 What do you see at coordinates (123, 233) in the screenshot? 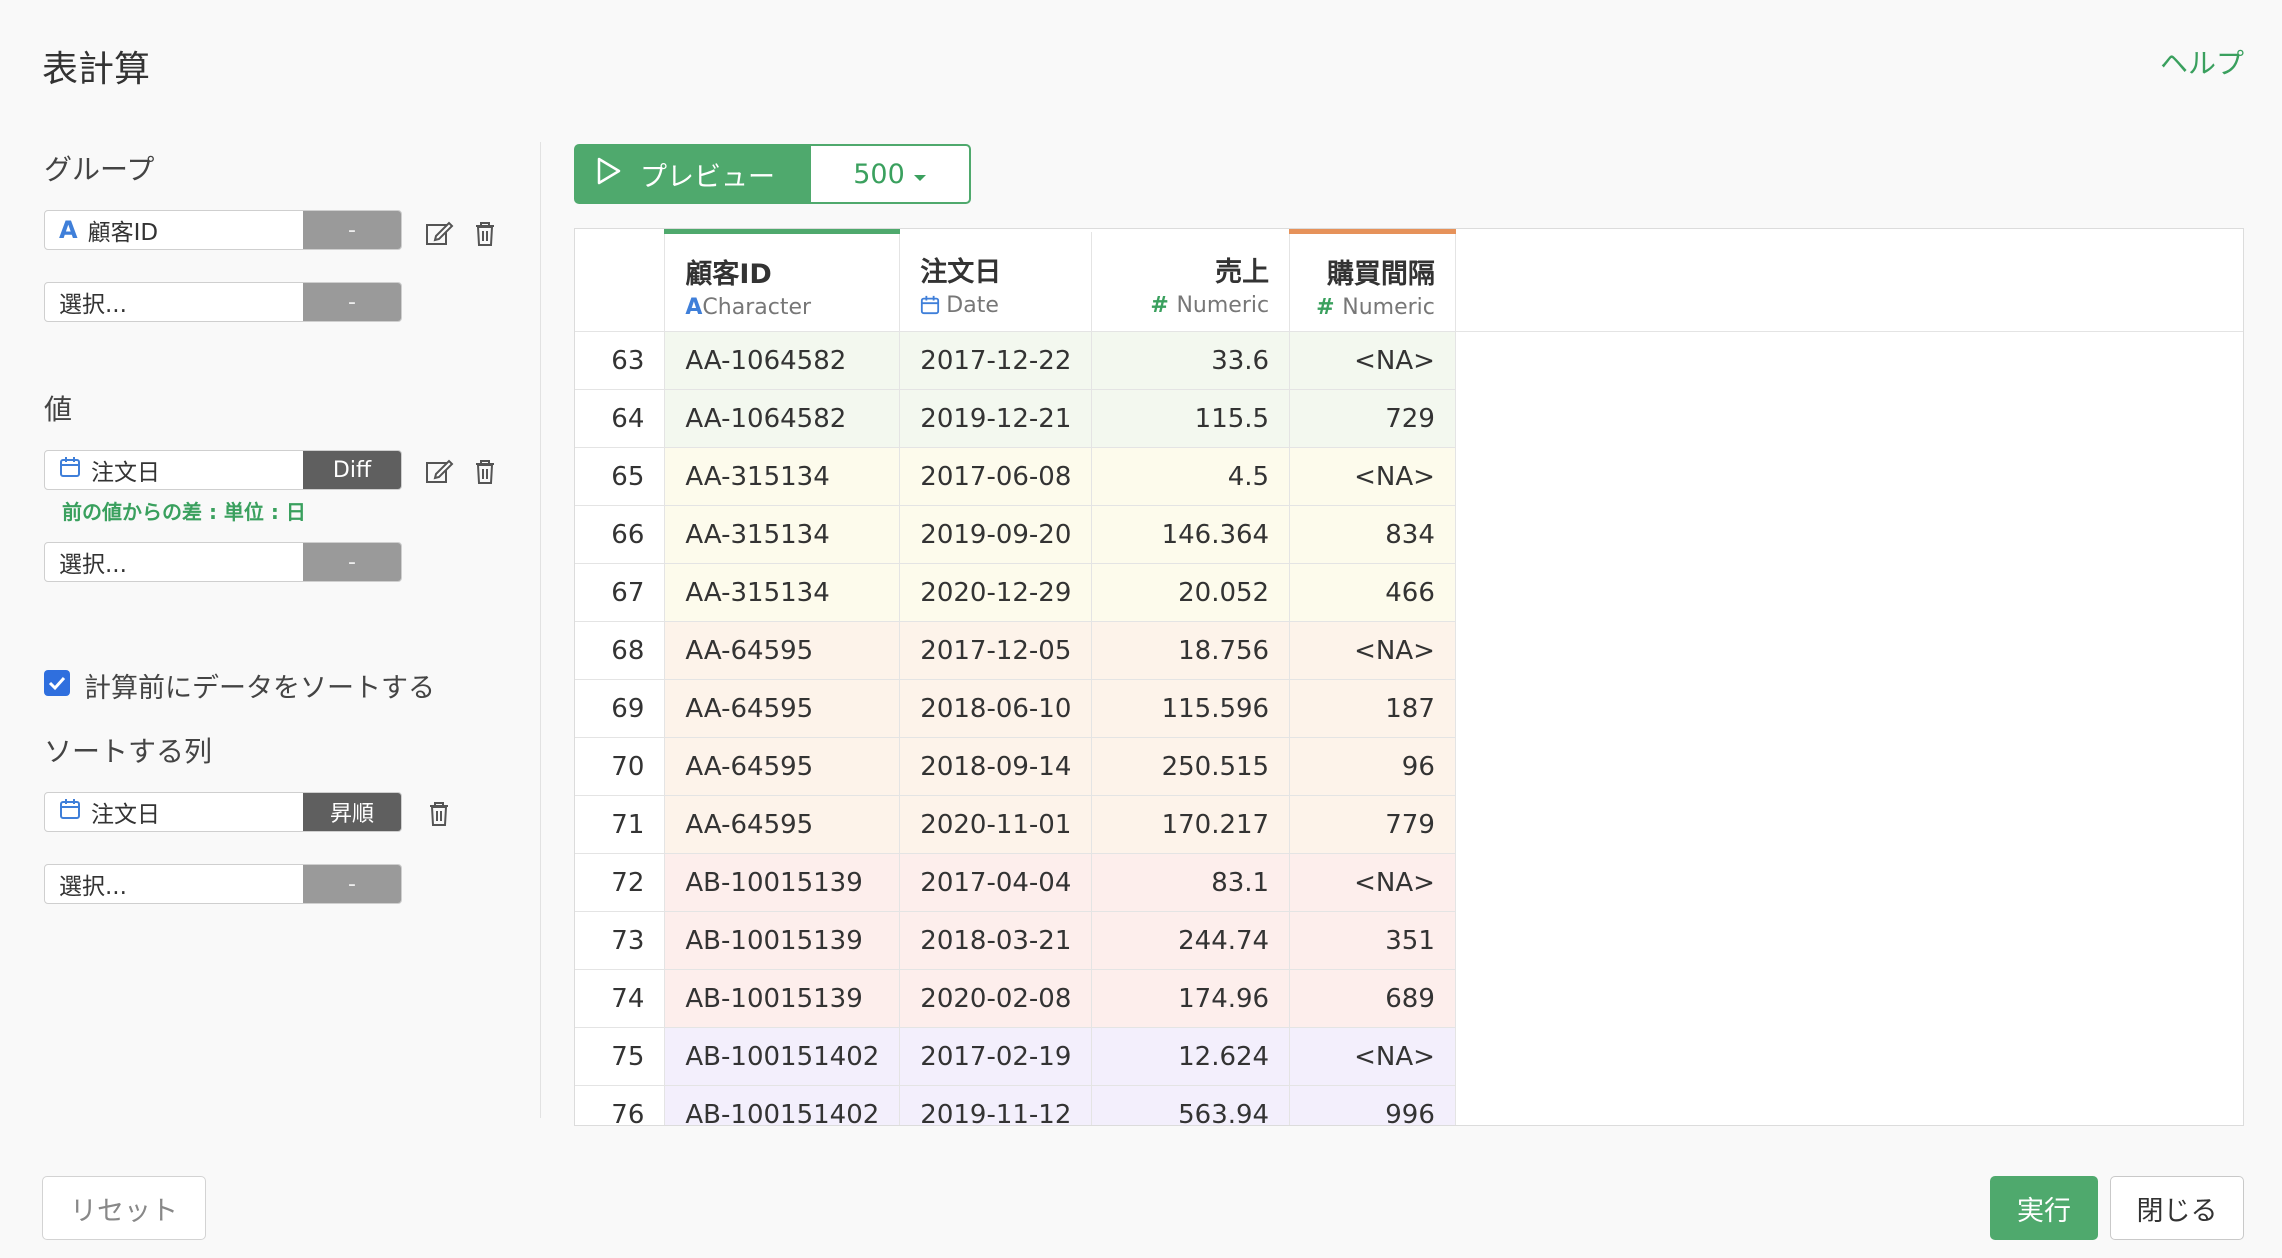
I see `group-column-value: 顧客ID` at bounding box center [123, 233].